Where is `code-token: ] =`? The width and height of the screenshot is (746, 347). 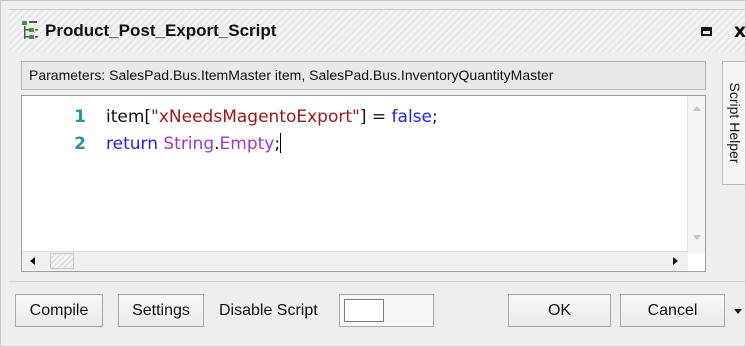 code-token: ] = is located at coordinates (375, 117).